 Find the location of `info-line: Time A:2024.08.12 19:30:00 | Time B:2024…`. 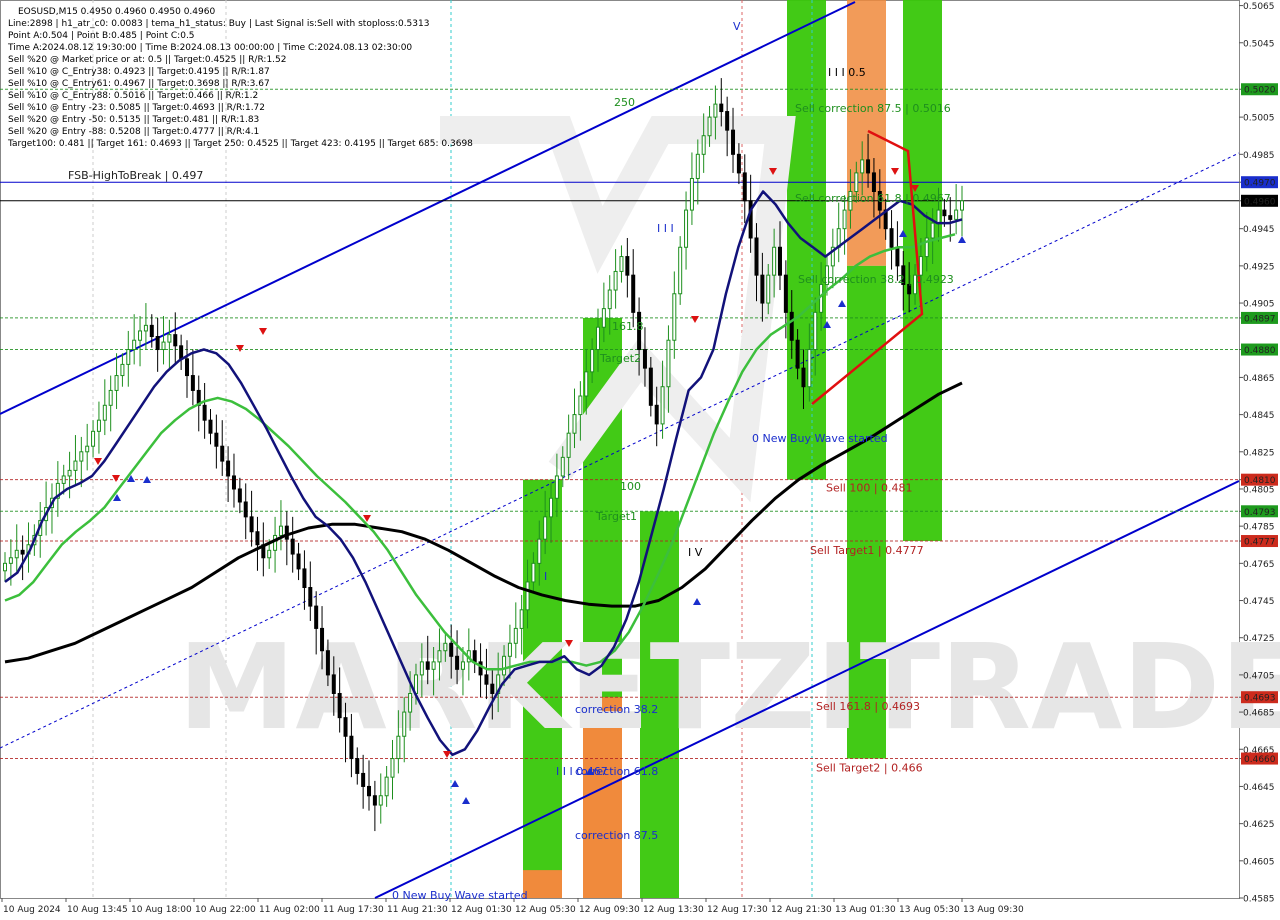

info-line: Time A:2024.08.12 19:30:00 | Time B:2024… is located at coordinates (209, 48).